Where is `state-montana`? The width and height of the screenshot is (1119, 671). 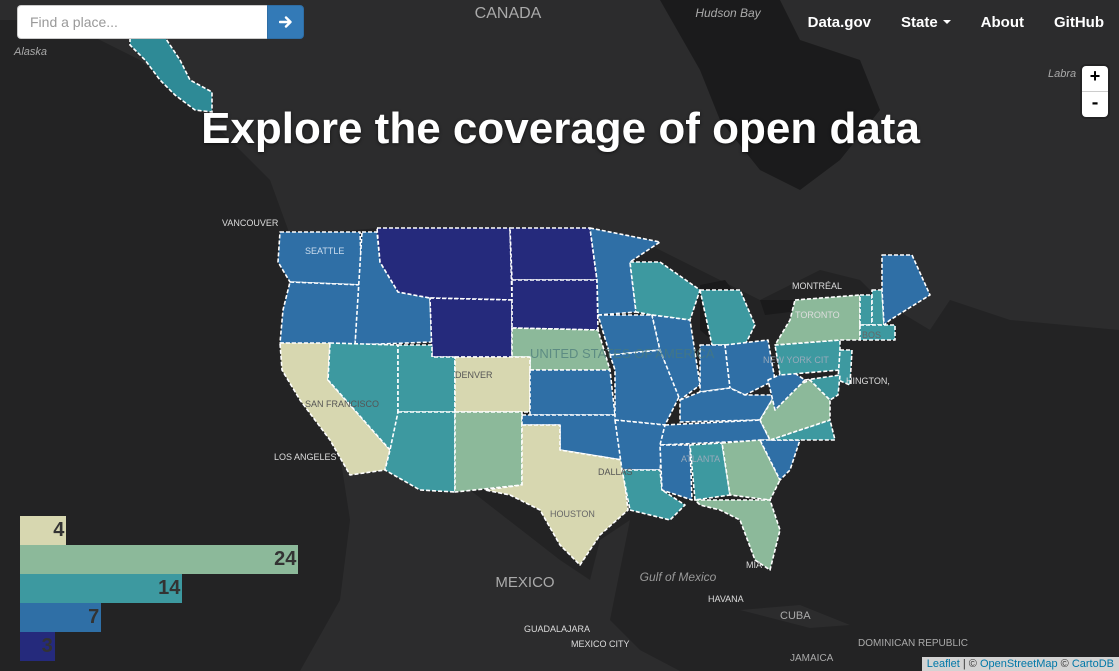
state-montana is located at coordinates (444, 264).